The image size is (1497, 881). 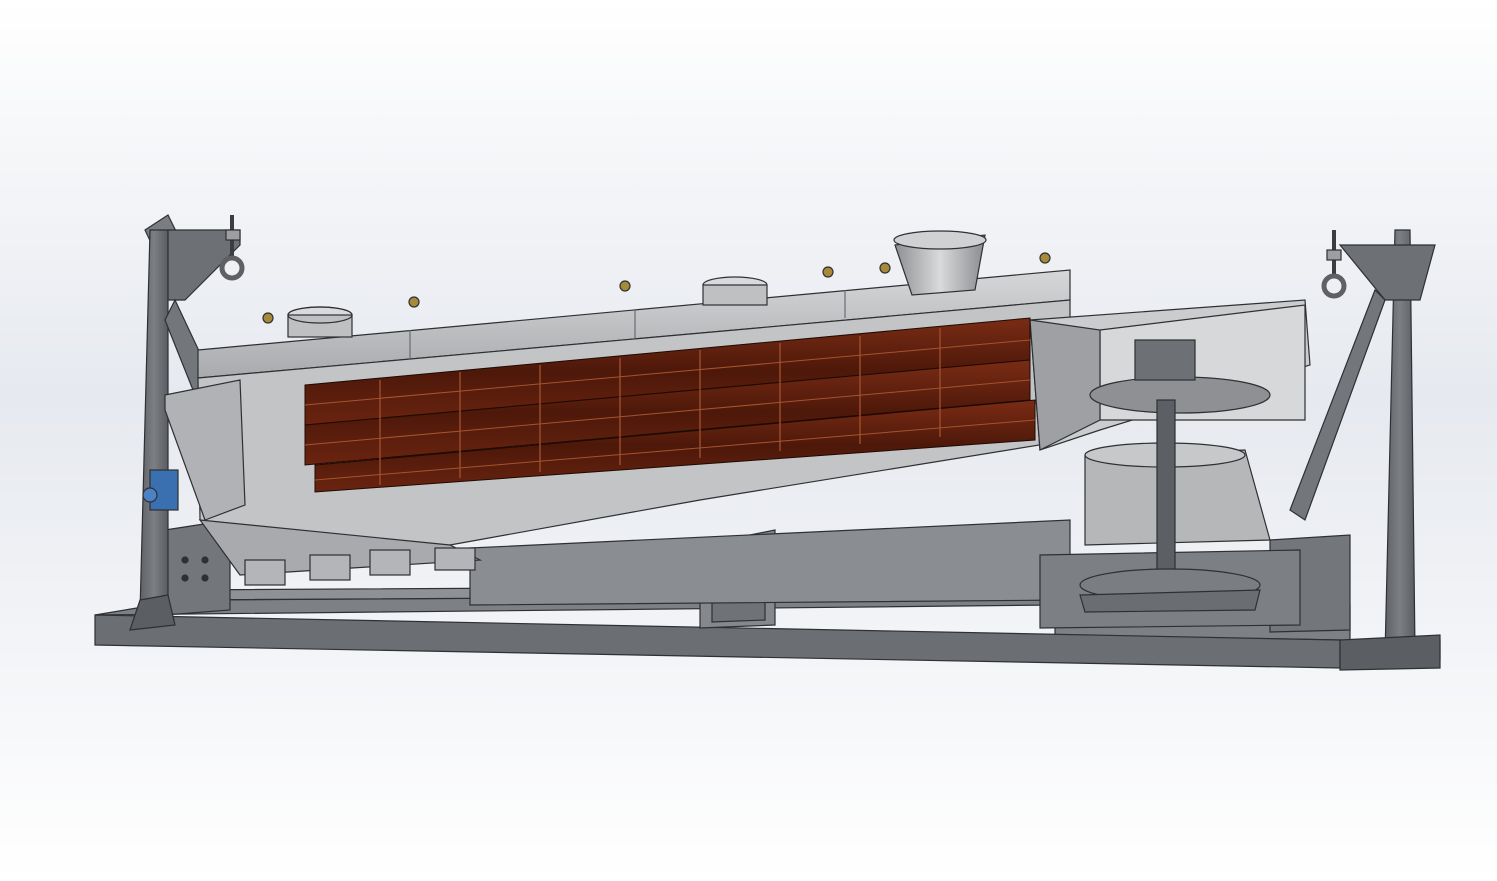 I want to click on drive-head, so click(x=1165, y=360).